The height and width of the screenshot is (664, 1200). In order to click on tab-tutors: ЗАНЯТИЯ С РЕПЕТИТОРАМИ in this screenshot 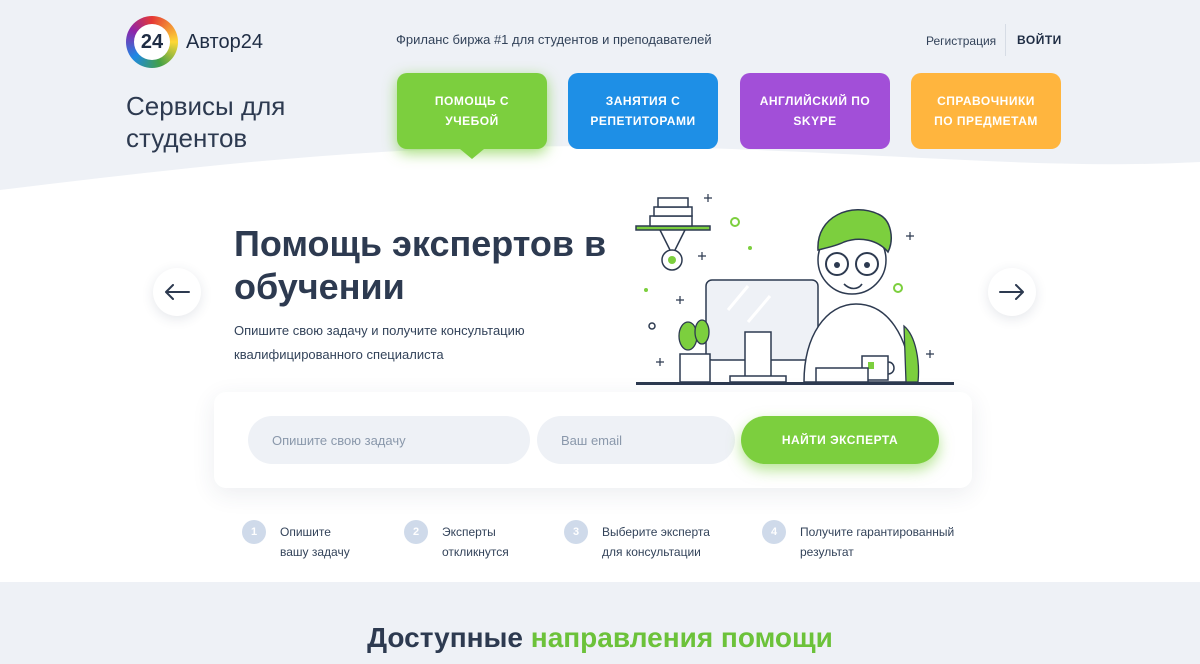, I will do `click(643, 111)`.